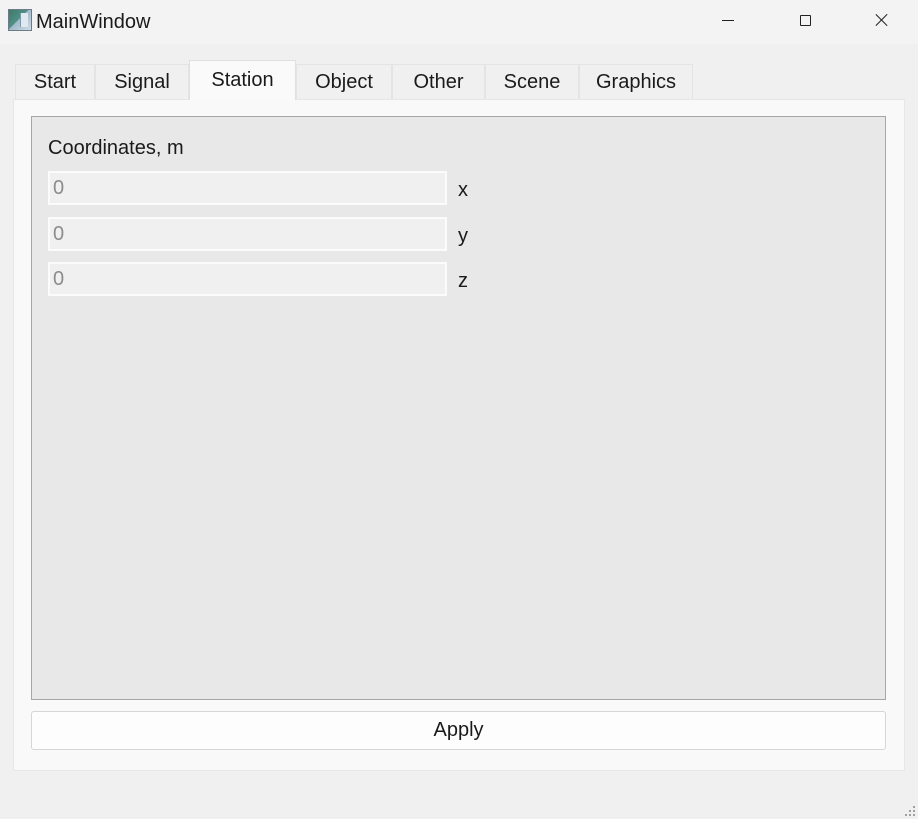 This screenshot has height=819, width=918. I want to click on minimize-icon, so click(728, 20).